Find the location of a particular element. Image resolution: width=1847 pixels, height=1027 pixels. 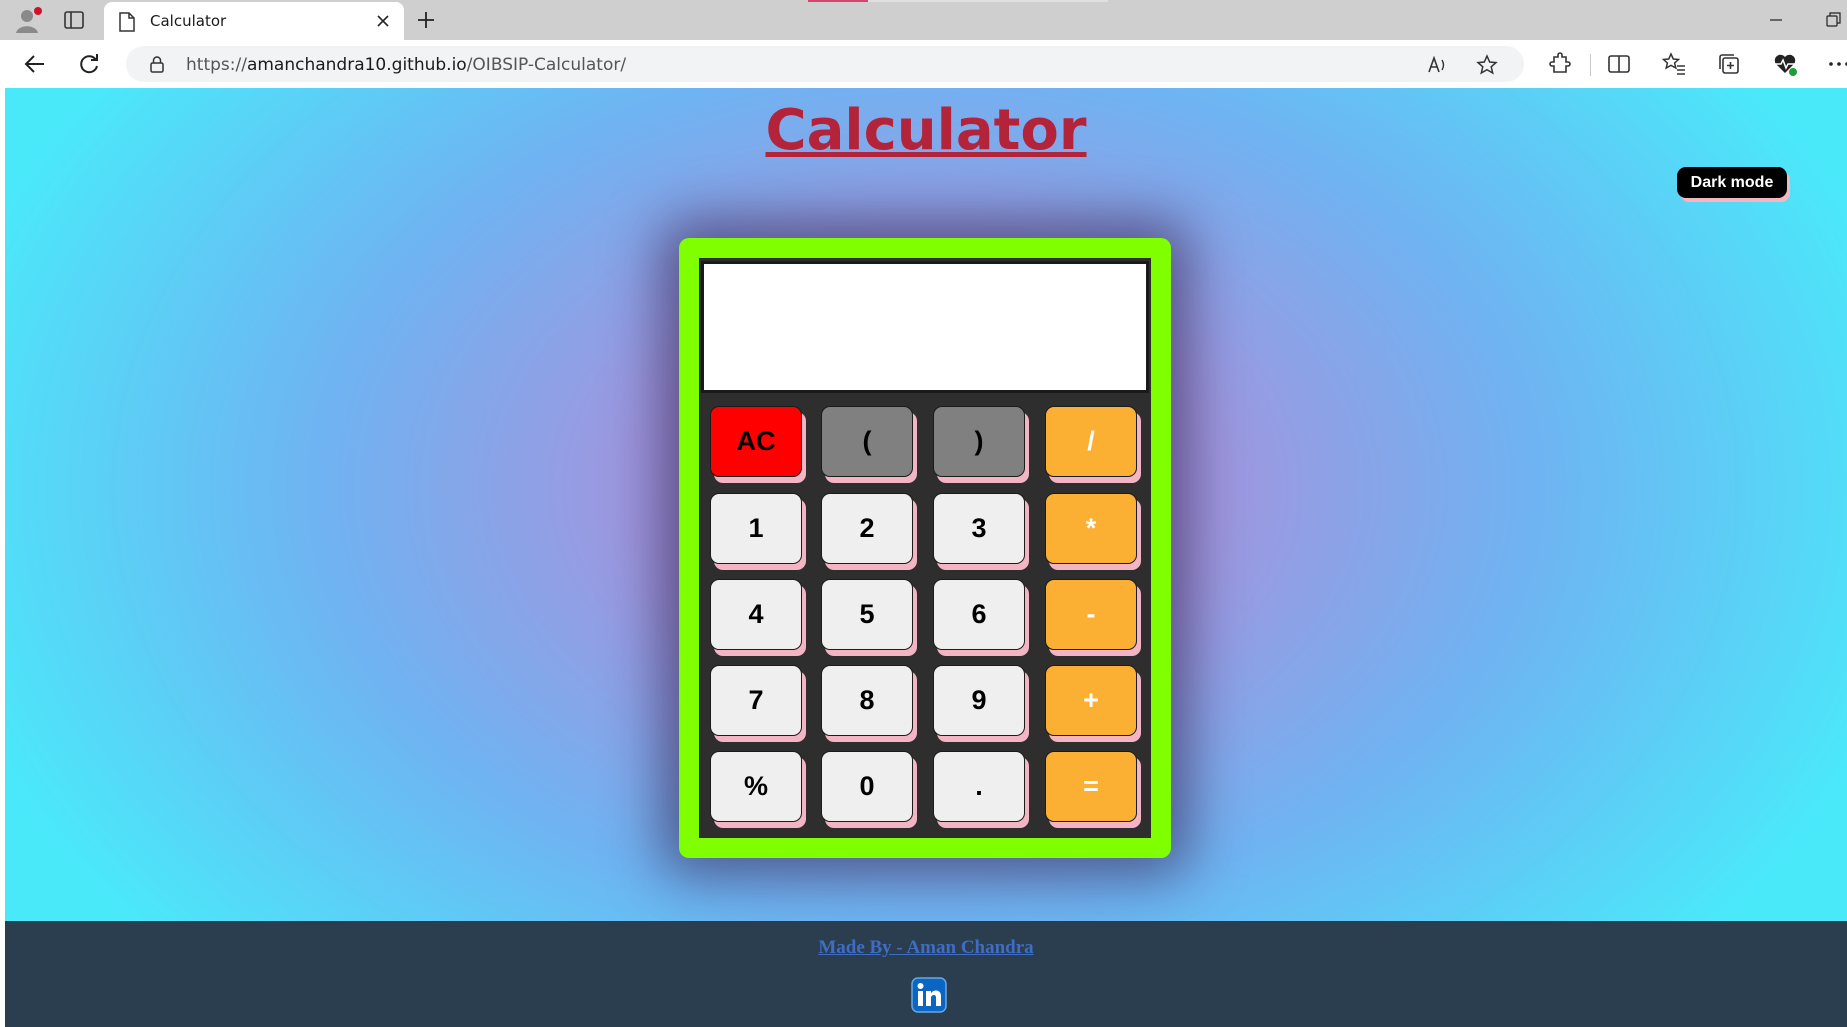

refresh-icon is located at coordinates (89, 64).